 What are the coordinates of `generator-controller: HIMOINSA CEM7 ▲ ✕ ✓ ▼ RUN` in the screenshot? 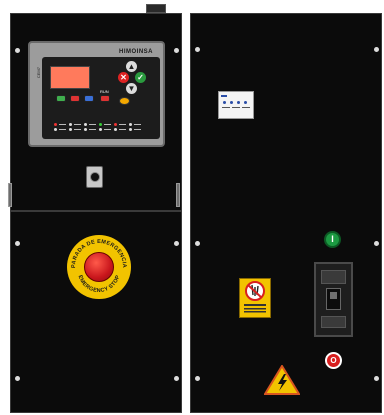 It's located at (96, 94).